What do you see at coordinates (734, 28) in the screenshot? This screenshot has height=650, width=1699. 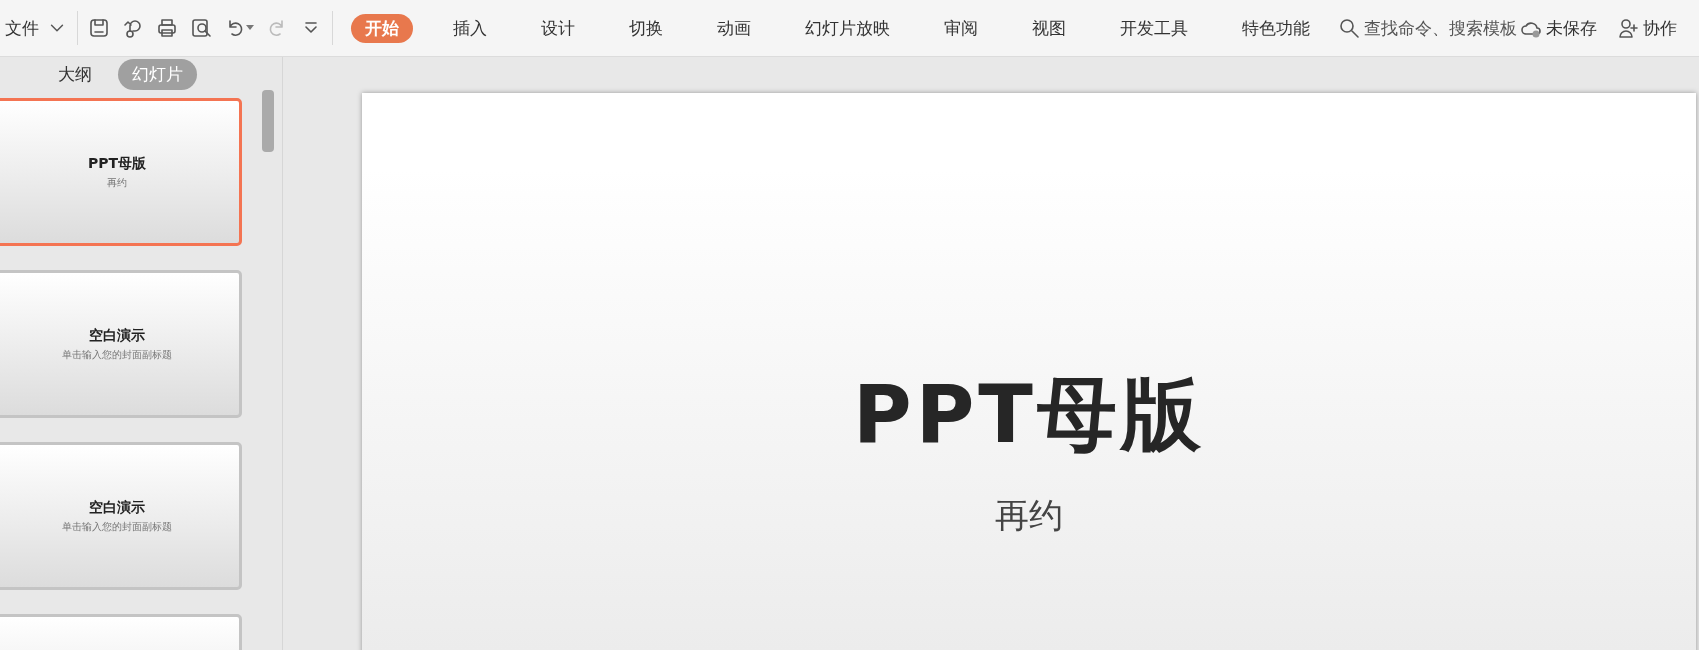 I see `ribbon-tab: 动画` at bounding box center [734, 28].